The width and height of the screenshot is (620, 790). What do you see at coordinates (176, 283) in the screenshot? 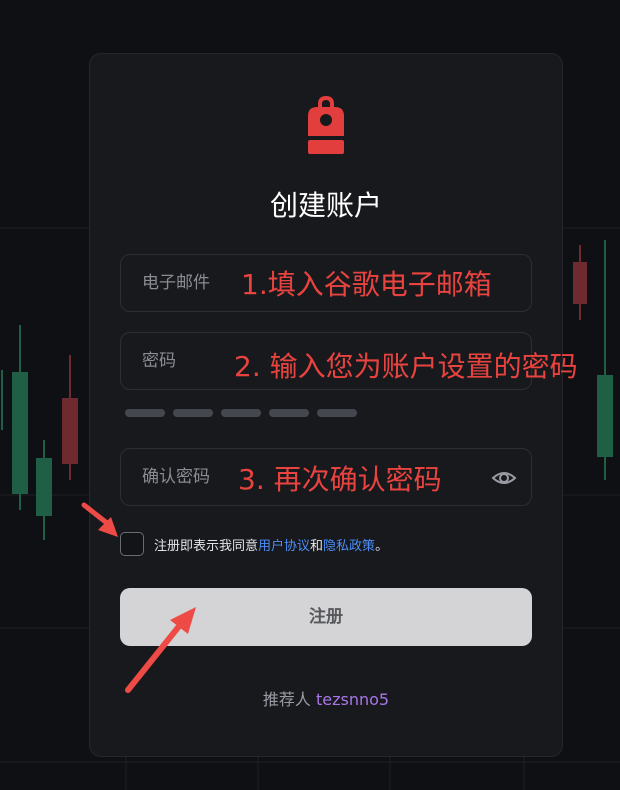
I see `email-placeholder: 电子邮件` at bounding box center [176, 283].